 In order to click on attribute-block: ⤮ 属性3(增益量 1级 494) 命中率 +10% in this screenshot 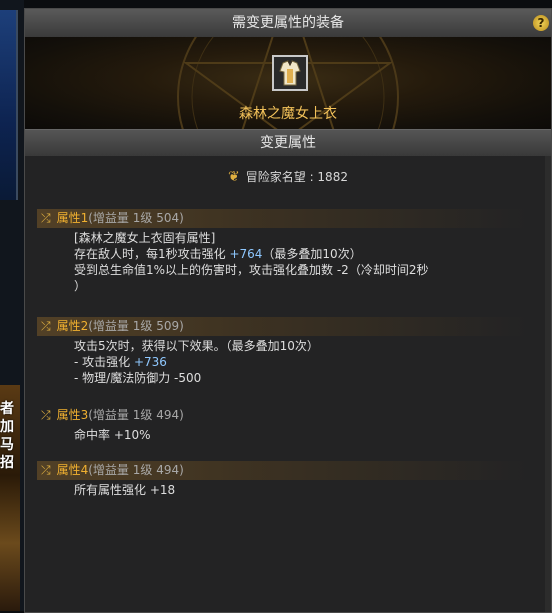, I will do `click(282, 424)`.